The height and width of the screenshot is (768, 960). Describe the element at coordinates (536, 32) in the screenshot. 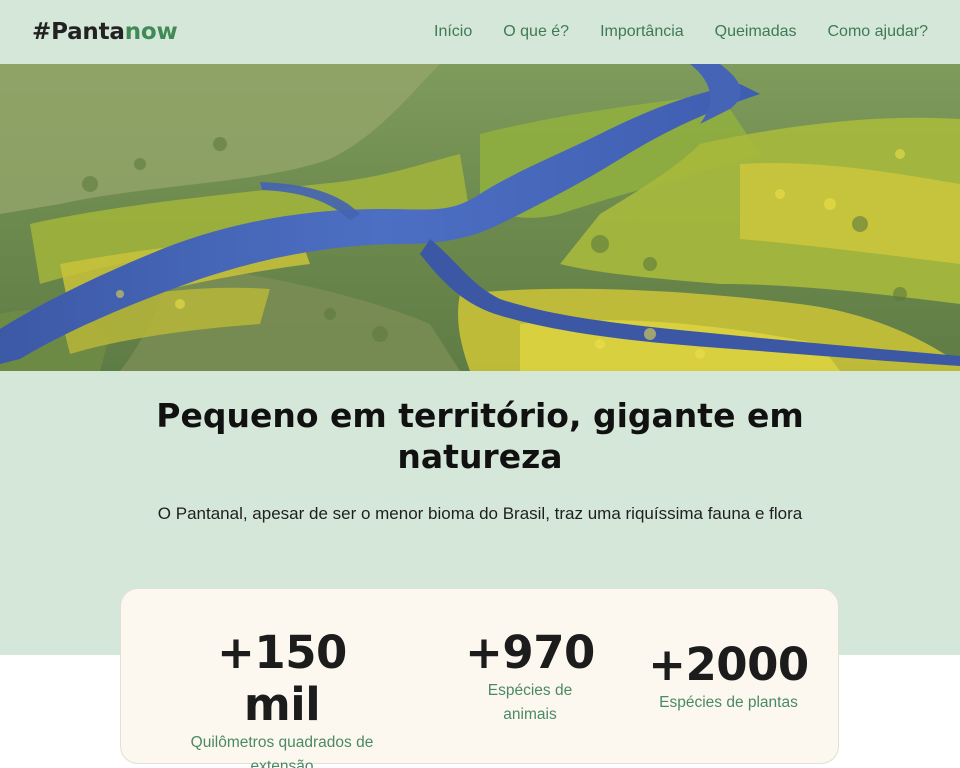

I see `nav-link-o-que-e: O que é?` at that location.